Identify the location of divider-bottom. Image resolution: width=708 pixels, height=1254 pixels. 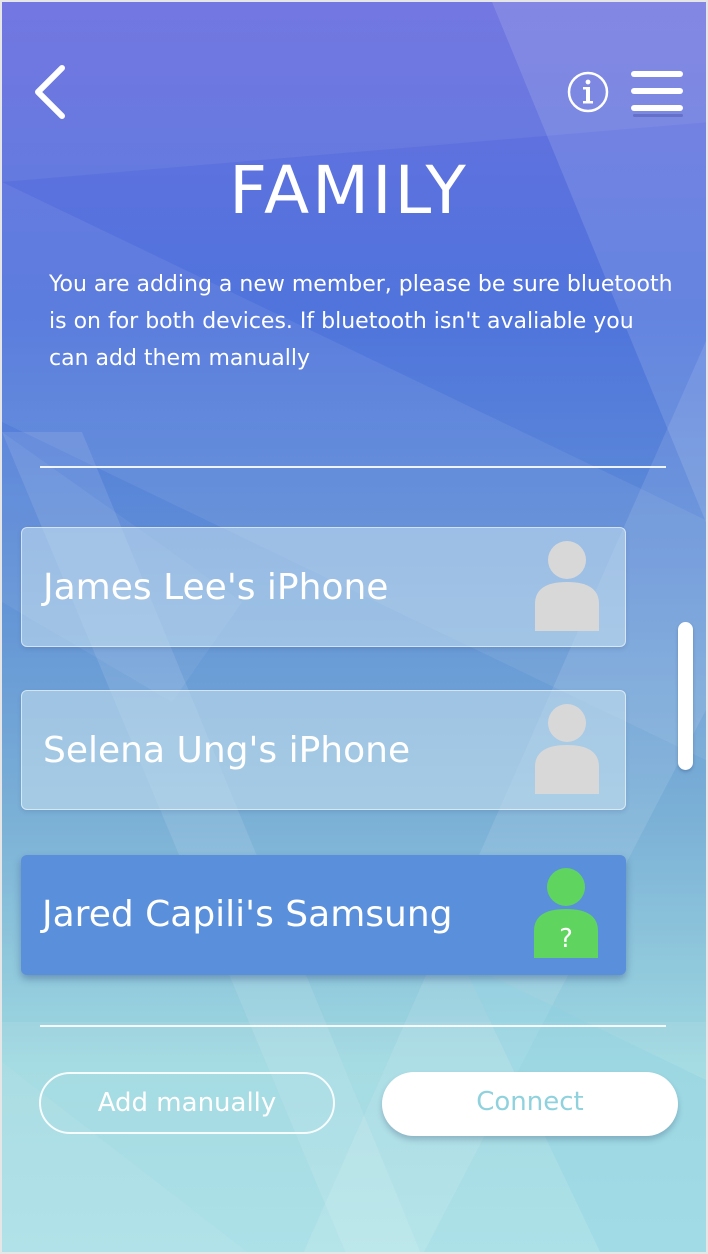
(353, 1026).